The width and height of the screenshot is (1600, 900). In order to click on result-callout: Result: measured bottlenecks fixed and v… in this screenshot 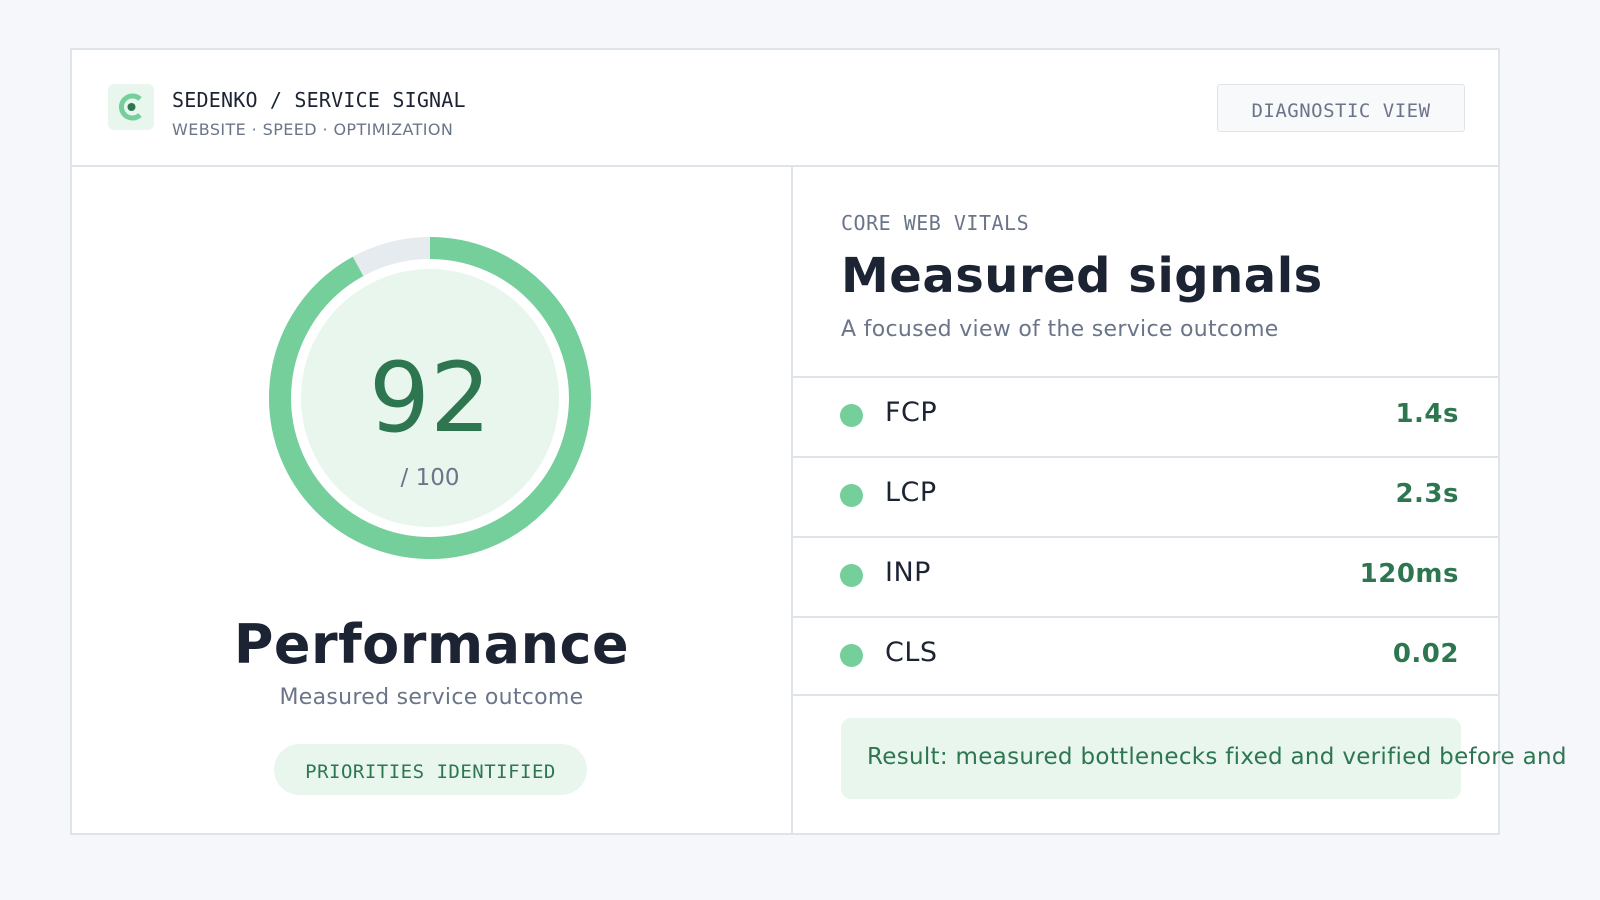, I will do `click(1203, 758)`.